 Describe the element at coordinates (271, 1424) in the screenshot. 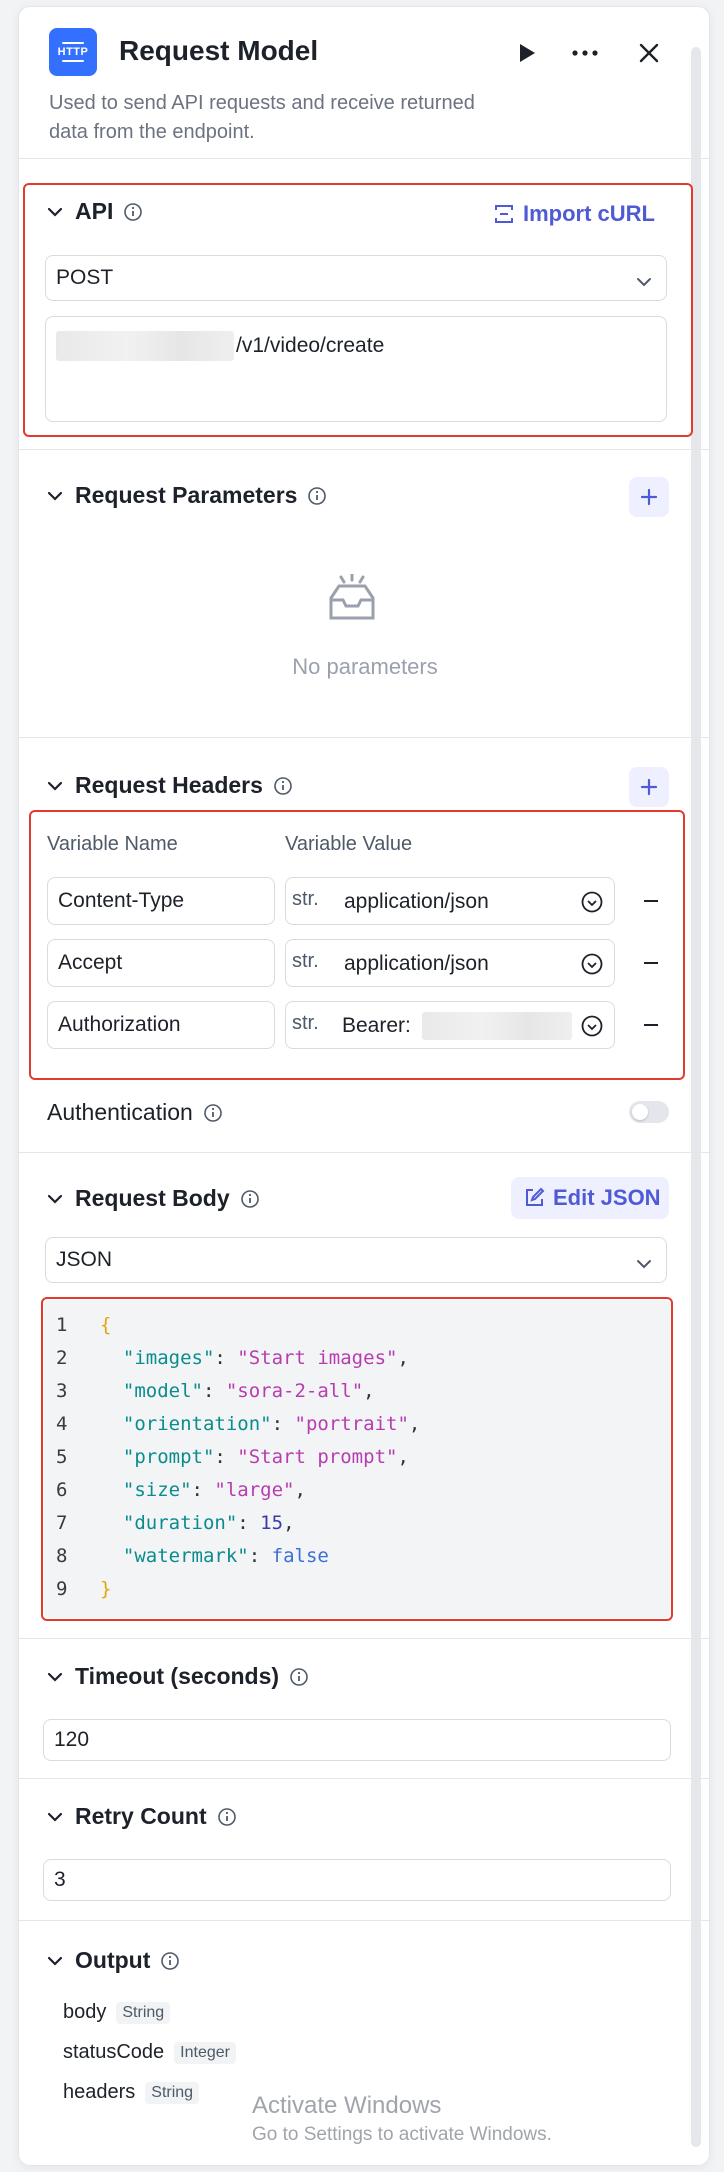

I see `code-line: "orientation": "portrait",` at that location.